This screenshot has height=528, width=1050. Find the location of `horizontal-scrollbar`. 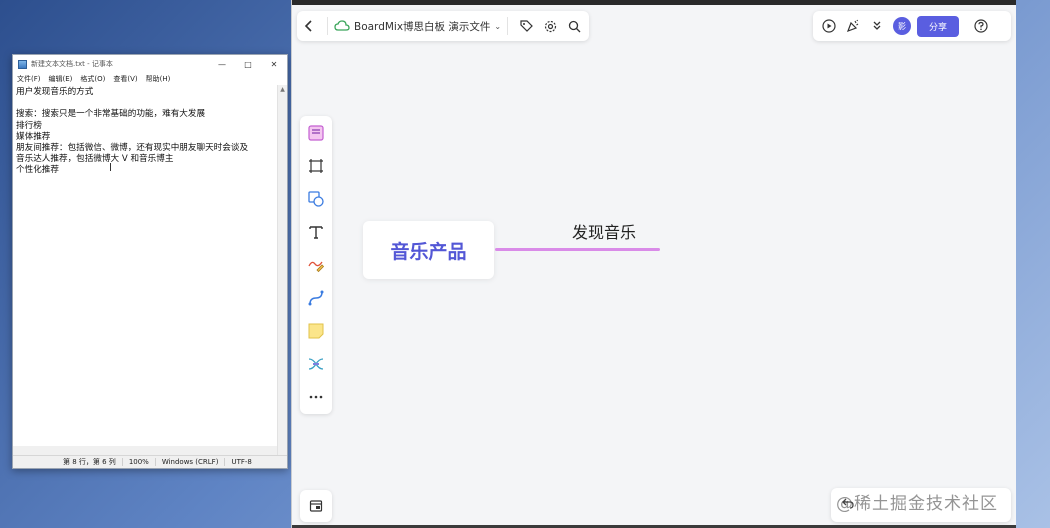

horizontal-scrollbar is located at coordinates (145, 450).